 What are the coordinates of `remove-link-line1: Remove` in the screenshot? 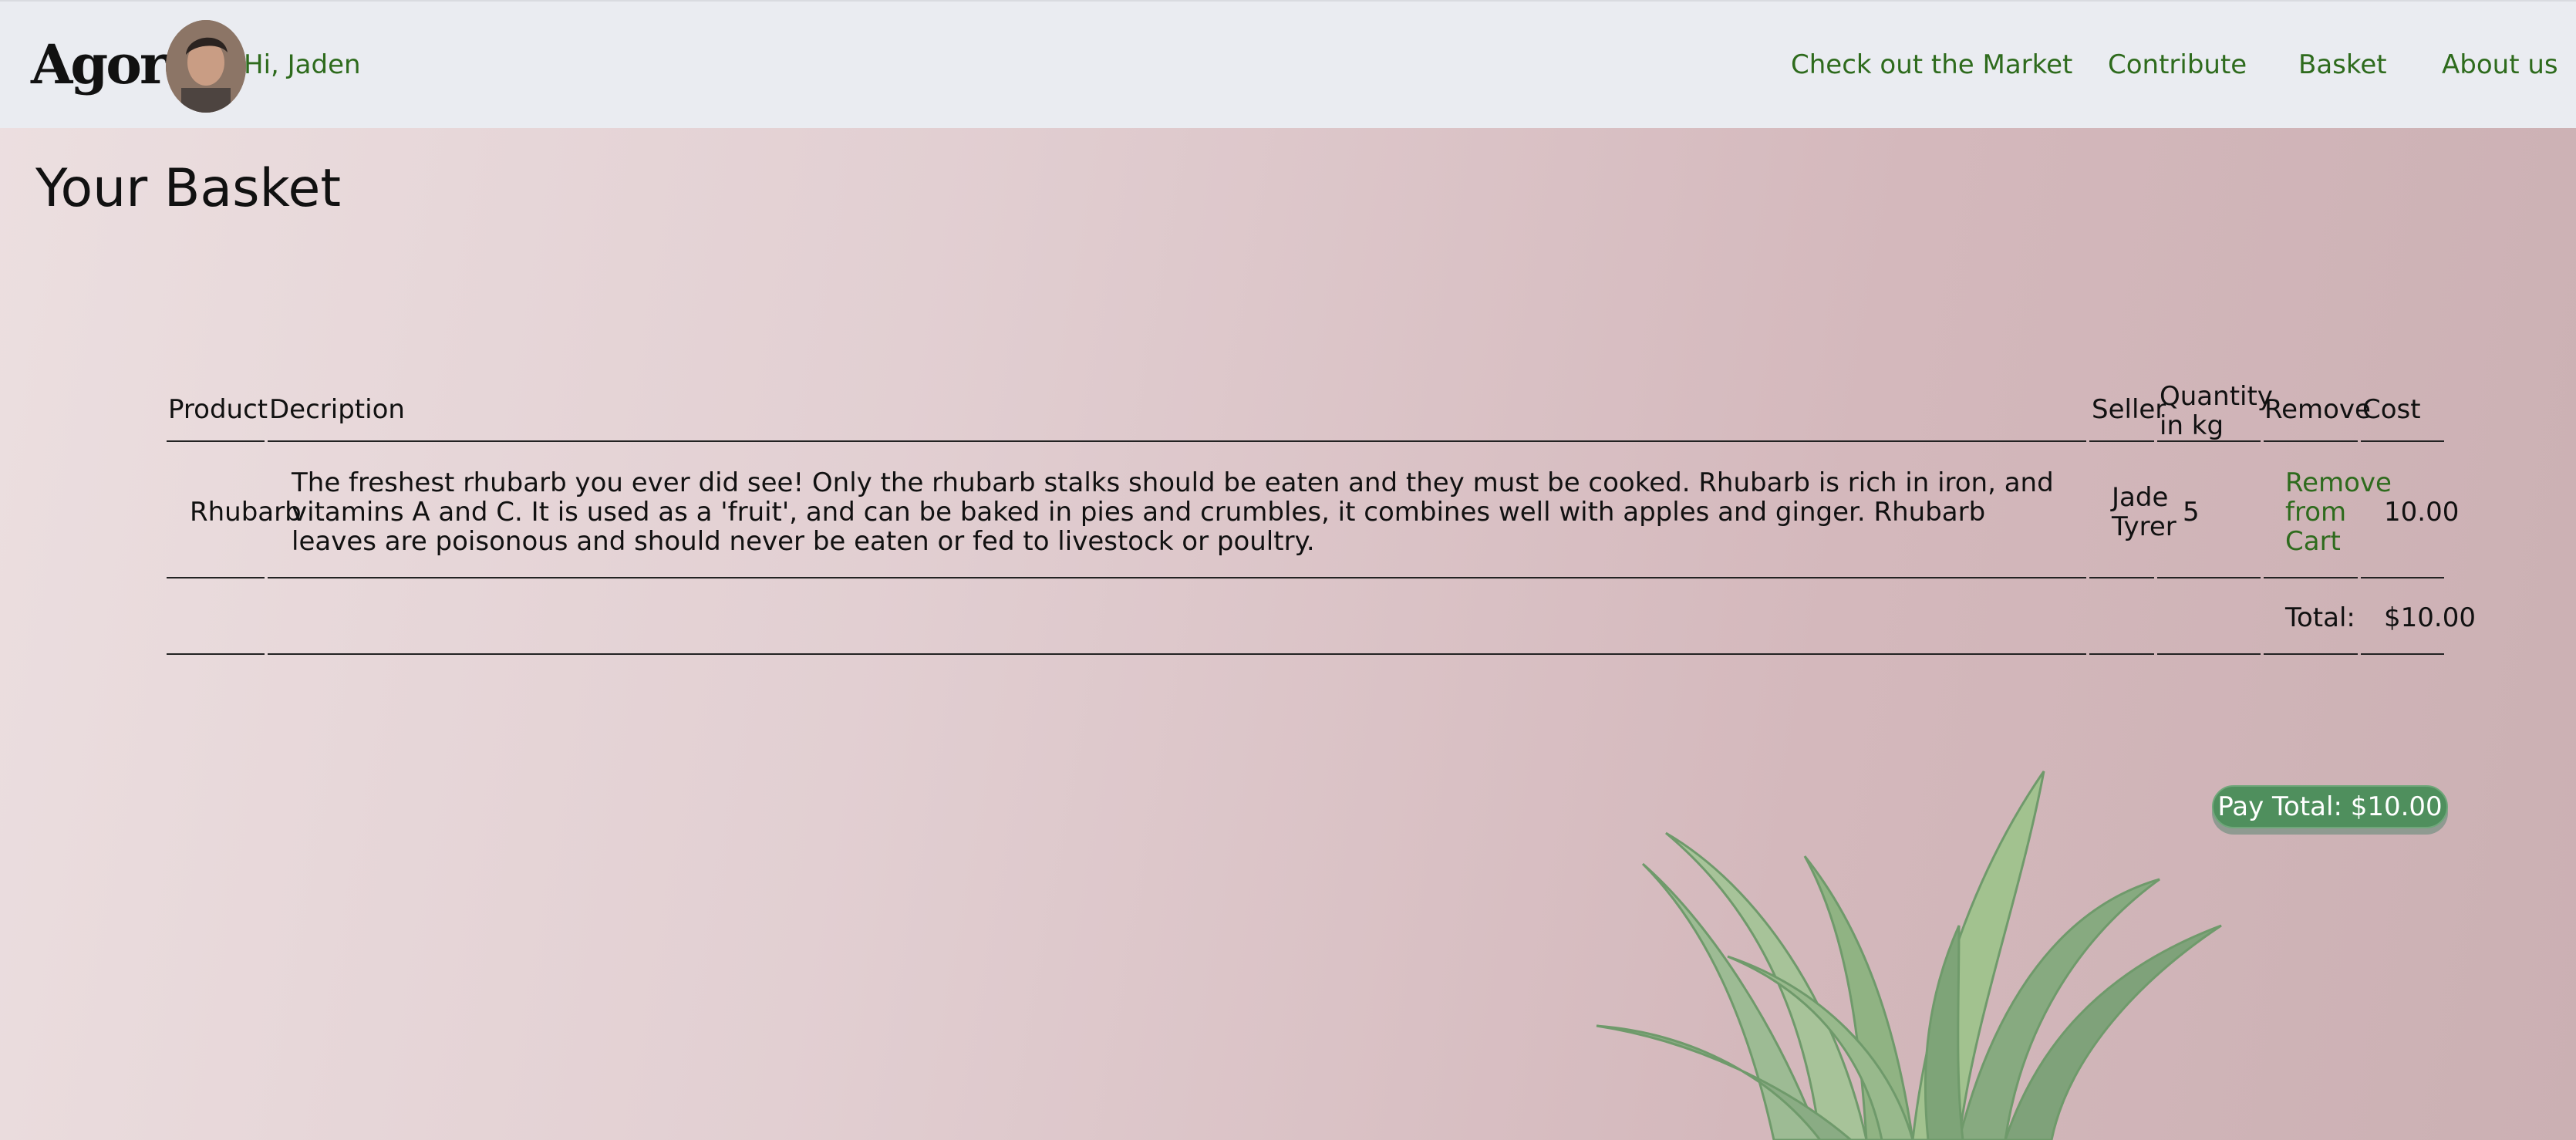 It's located at (2338, 482).